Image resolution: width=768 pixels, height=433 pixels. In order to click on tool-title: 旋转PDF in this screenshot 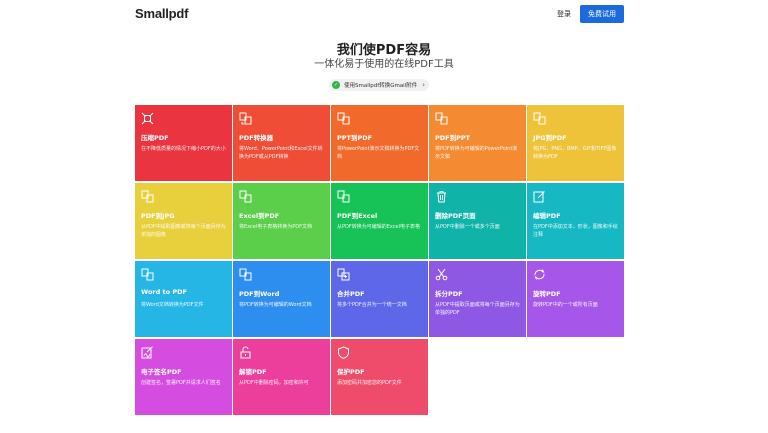, I will do `click(547, 294)`.